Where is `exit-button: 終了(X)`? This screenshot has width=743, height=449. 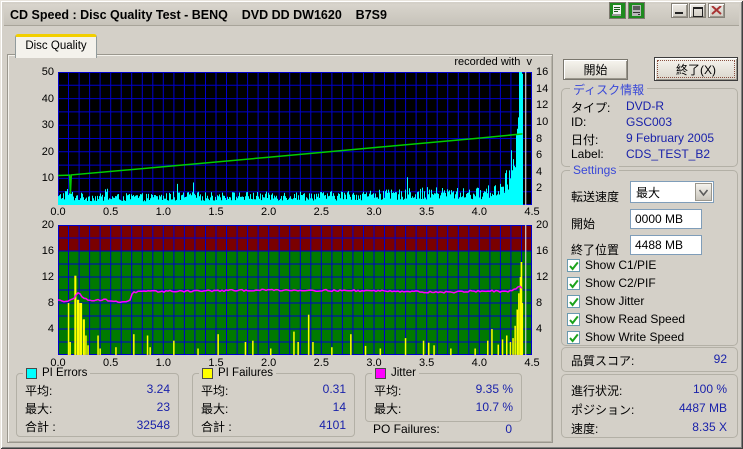
exit-button: 終了(X) is located at coordinates (696, 69).